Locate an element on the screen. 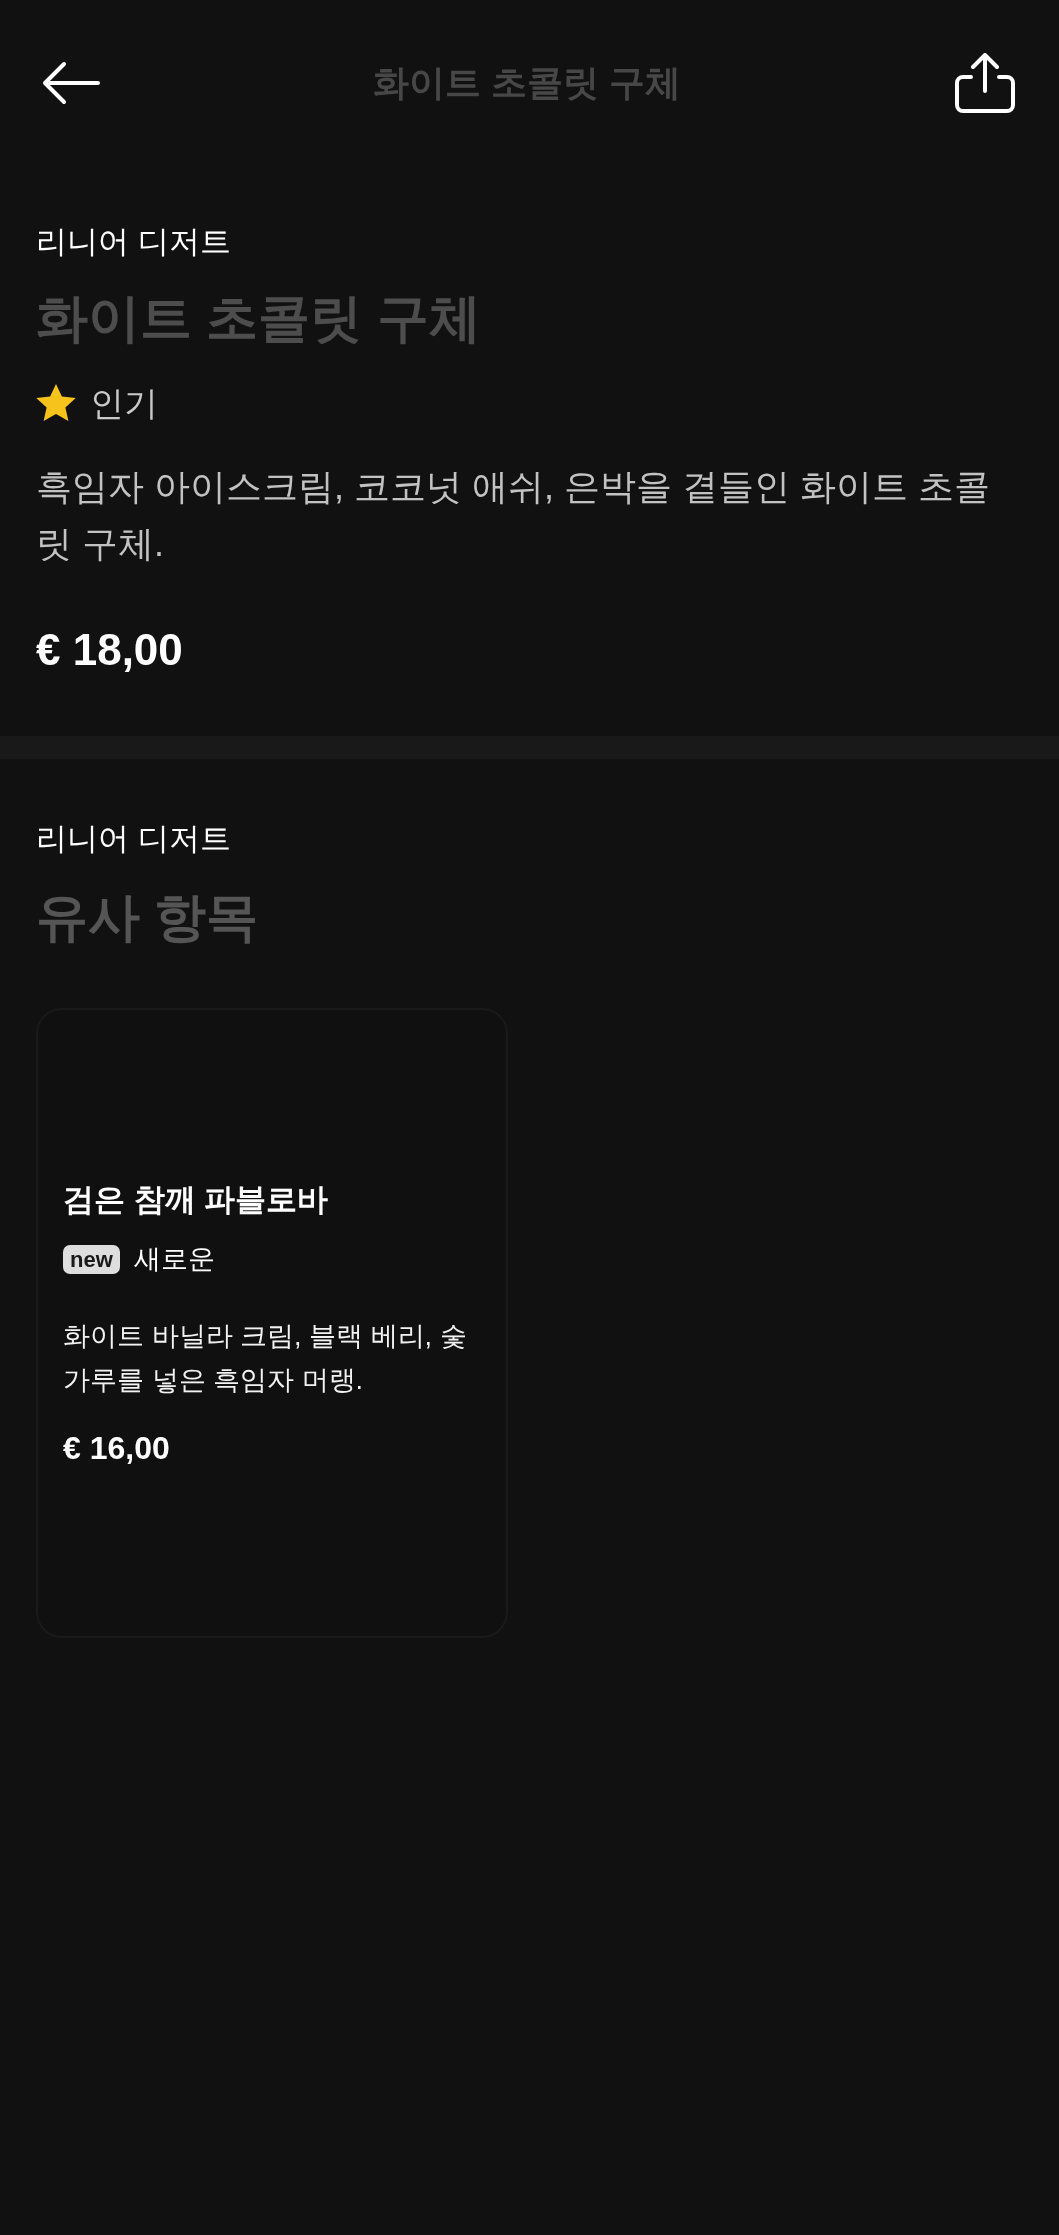  card-description: 화이트 바닐라 크림, 블랙 베리, 숯 가루를 넣은 흑임자 머랭. is located at coordinates (265, 1358).